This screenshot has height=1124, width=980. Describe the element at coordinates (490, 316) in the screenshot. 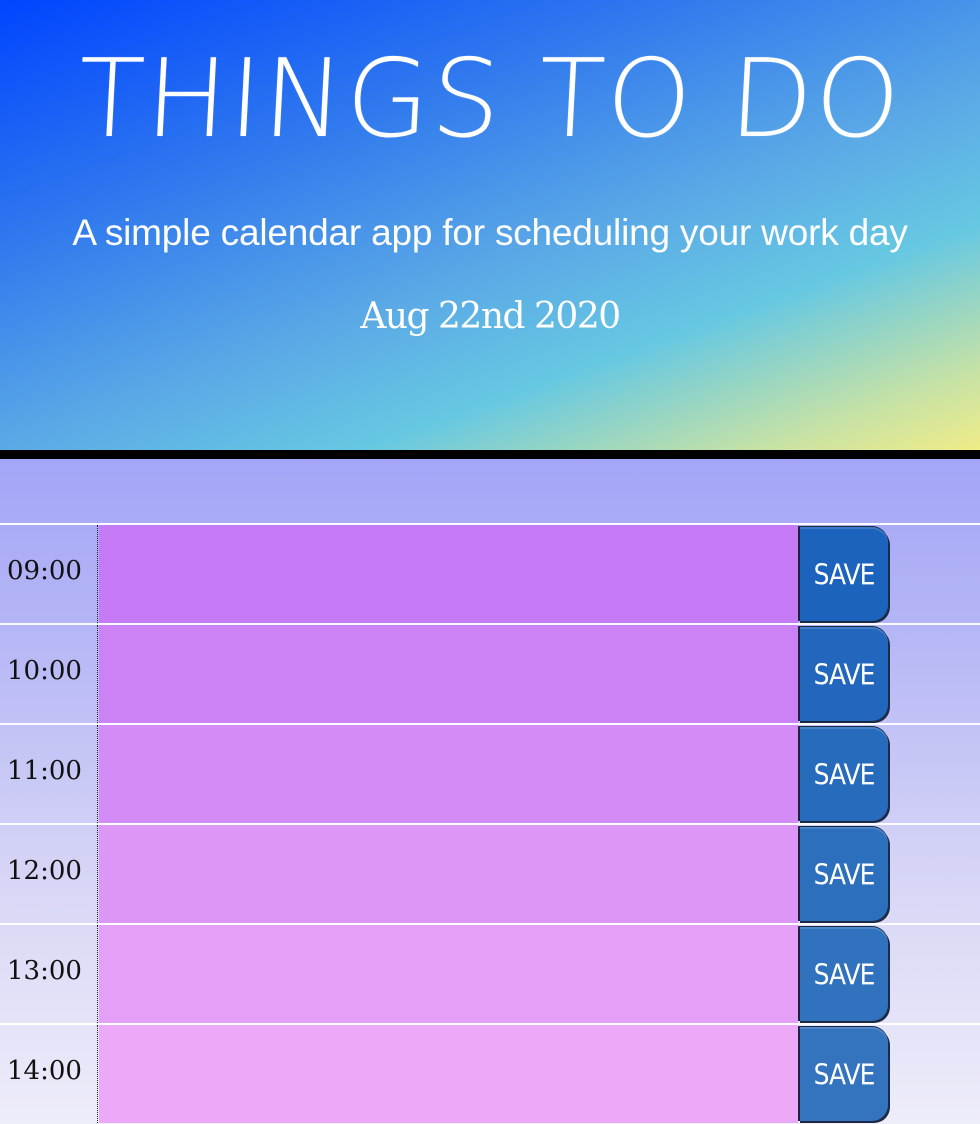

I see `current-date: Aug 22nd 2020` at that location.